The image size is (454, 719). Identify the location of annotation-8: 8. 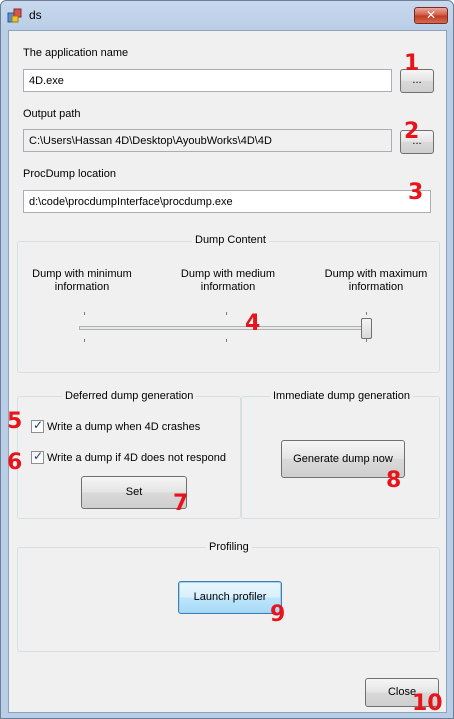
(394, 480).